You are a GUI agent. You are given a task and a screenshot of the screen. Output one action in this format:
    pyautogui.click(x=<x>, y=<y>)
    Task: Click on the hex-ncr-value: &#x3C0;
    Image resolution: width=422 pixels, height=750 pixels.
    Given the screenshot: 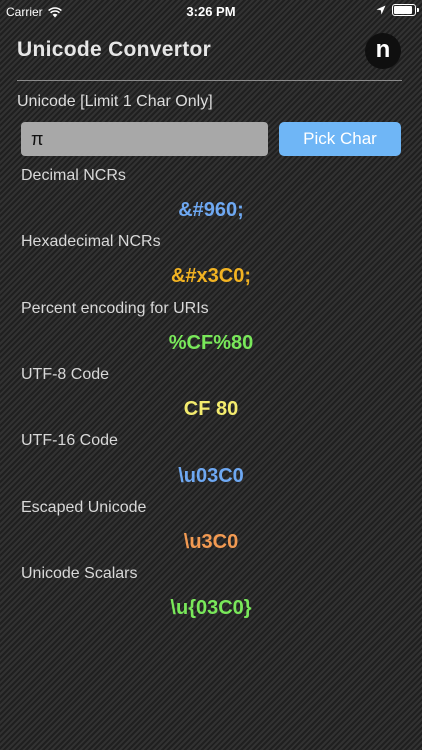 What is the action you would take?
    pyautogui.click(x=211, y=276)
    